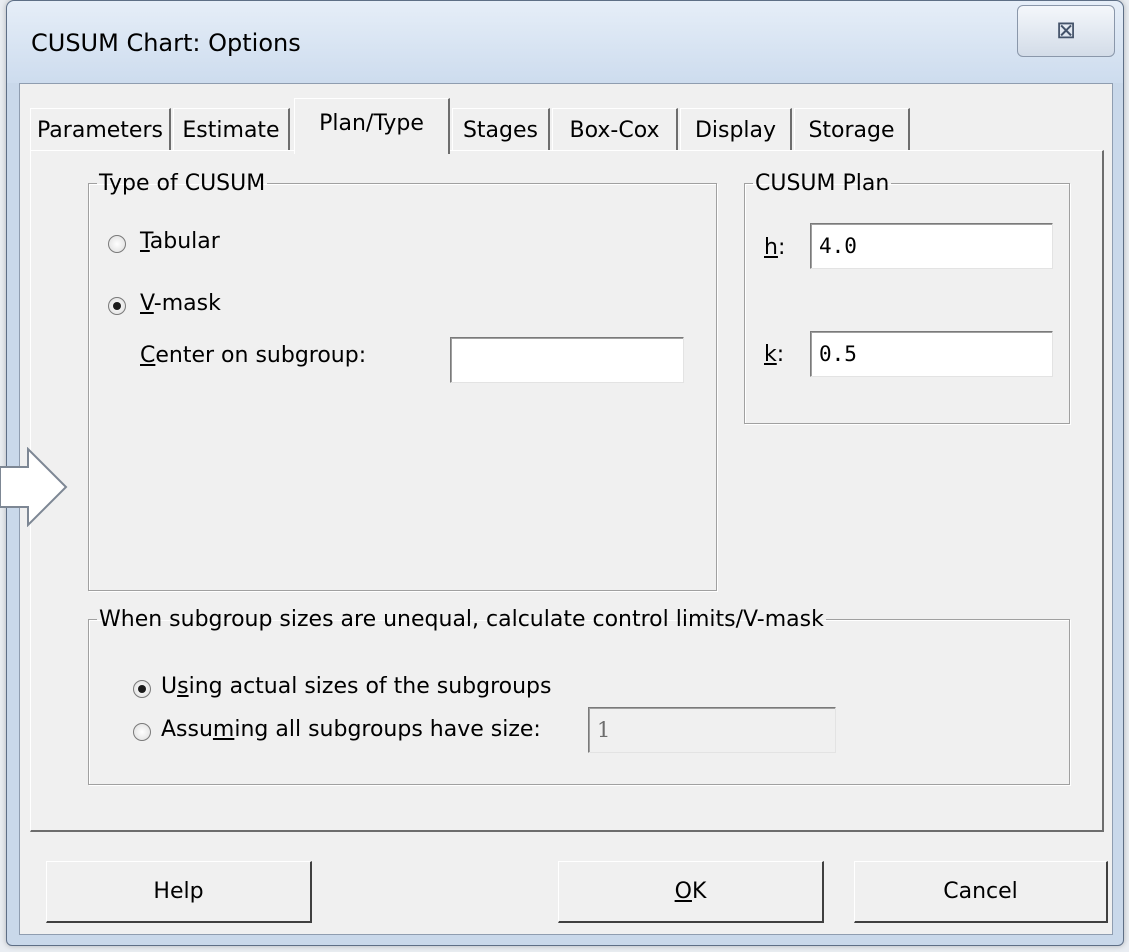  What do you see at coordinates (931, 246) in the screenshot?
I see `h-input: 4.0` at bounding box center [931, 246].